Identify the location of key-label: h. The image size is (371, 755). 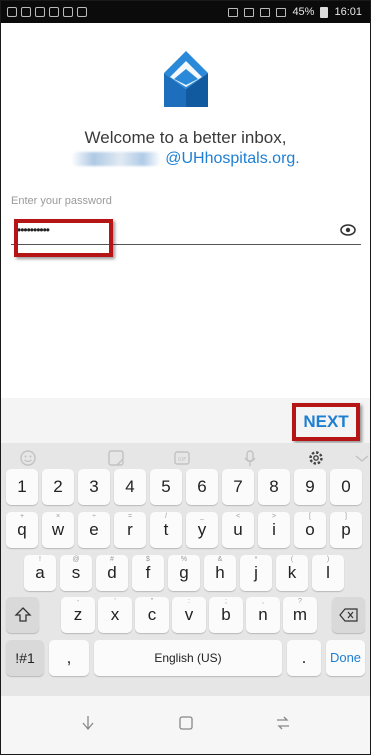
(220, 572).